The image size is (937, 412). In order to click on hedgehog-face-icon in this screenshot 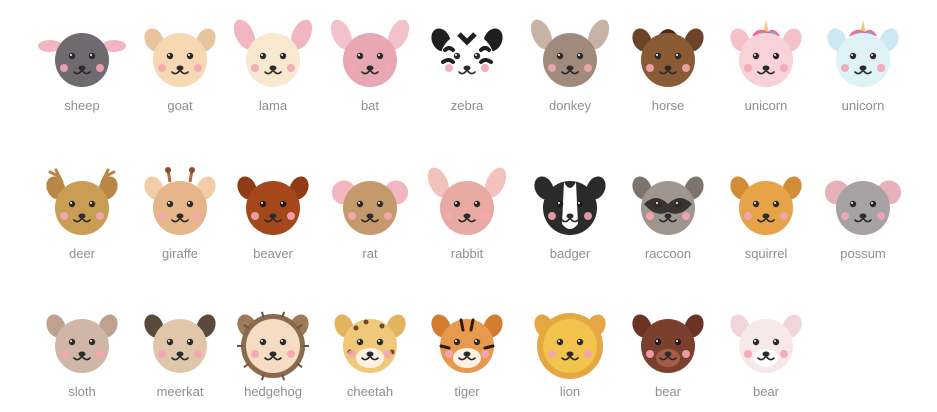, I will do `click(273, 346)`.